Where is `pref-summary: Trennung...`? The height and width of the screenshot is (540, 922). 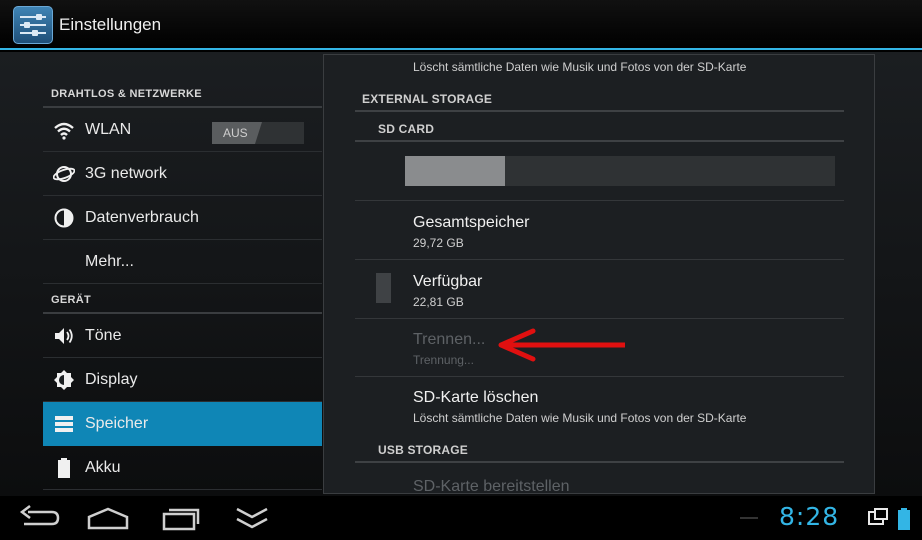
pref-summary: Trennung... is located at coordinates (443, 360).